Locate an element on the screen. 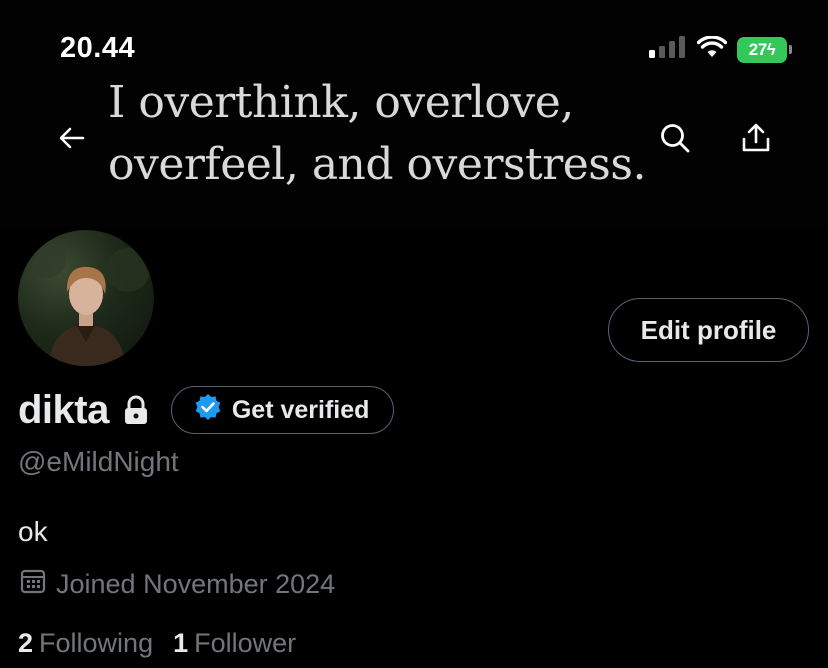 This screenshot has width=828, height=668. avatar is located at coordinates (86, 298).